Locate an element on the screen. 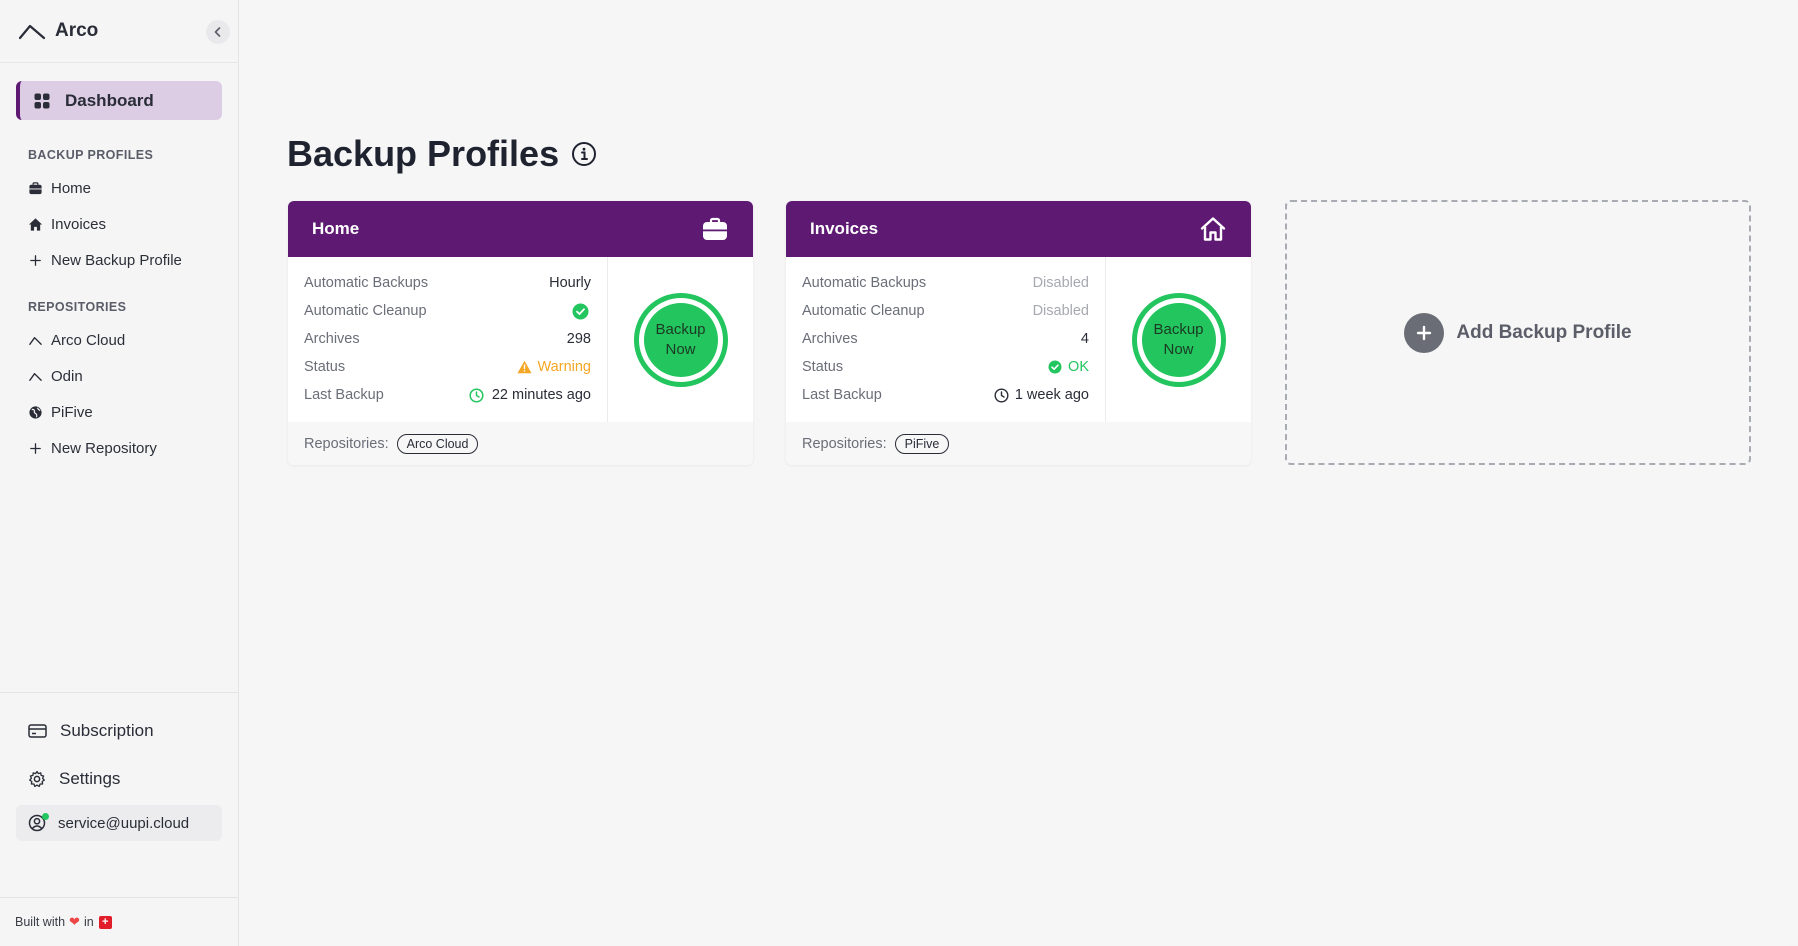  sidebar-item-pifive: PiFive is located at coordinates (119, 412).